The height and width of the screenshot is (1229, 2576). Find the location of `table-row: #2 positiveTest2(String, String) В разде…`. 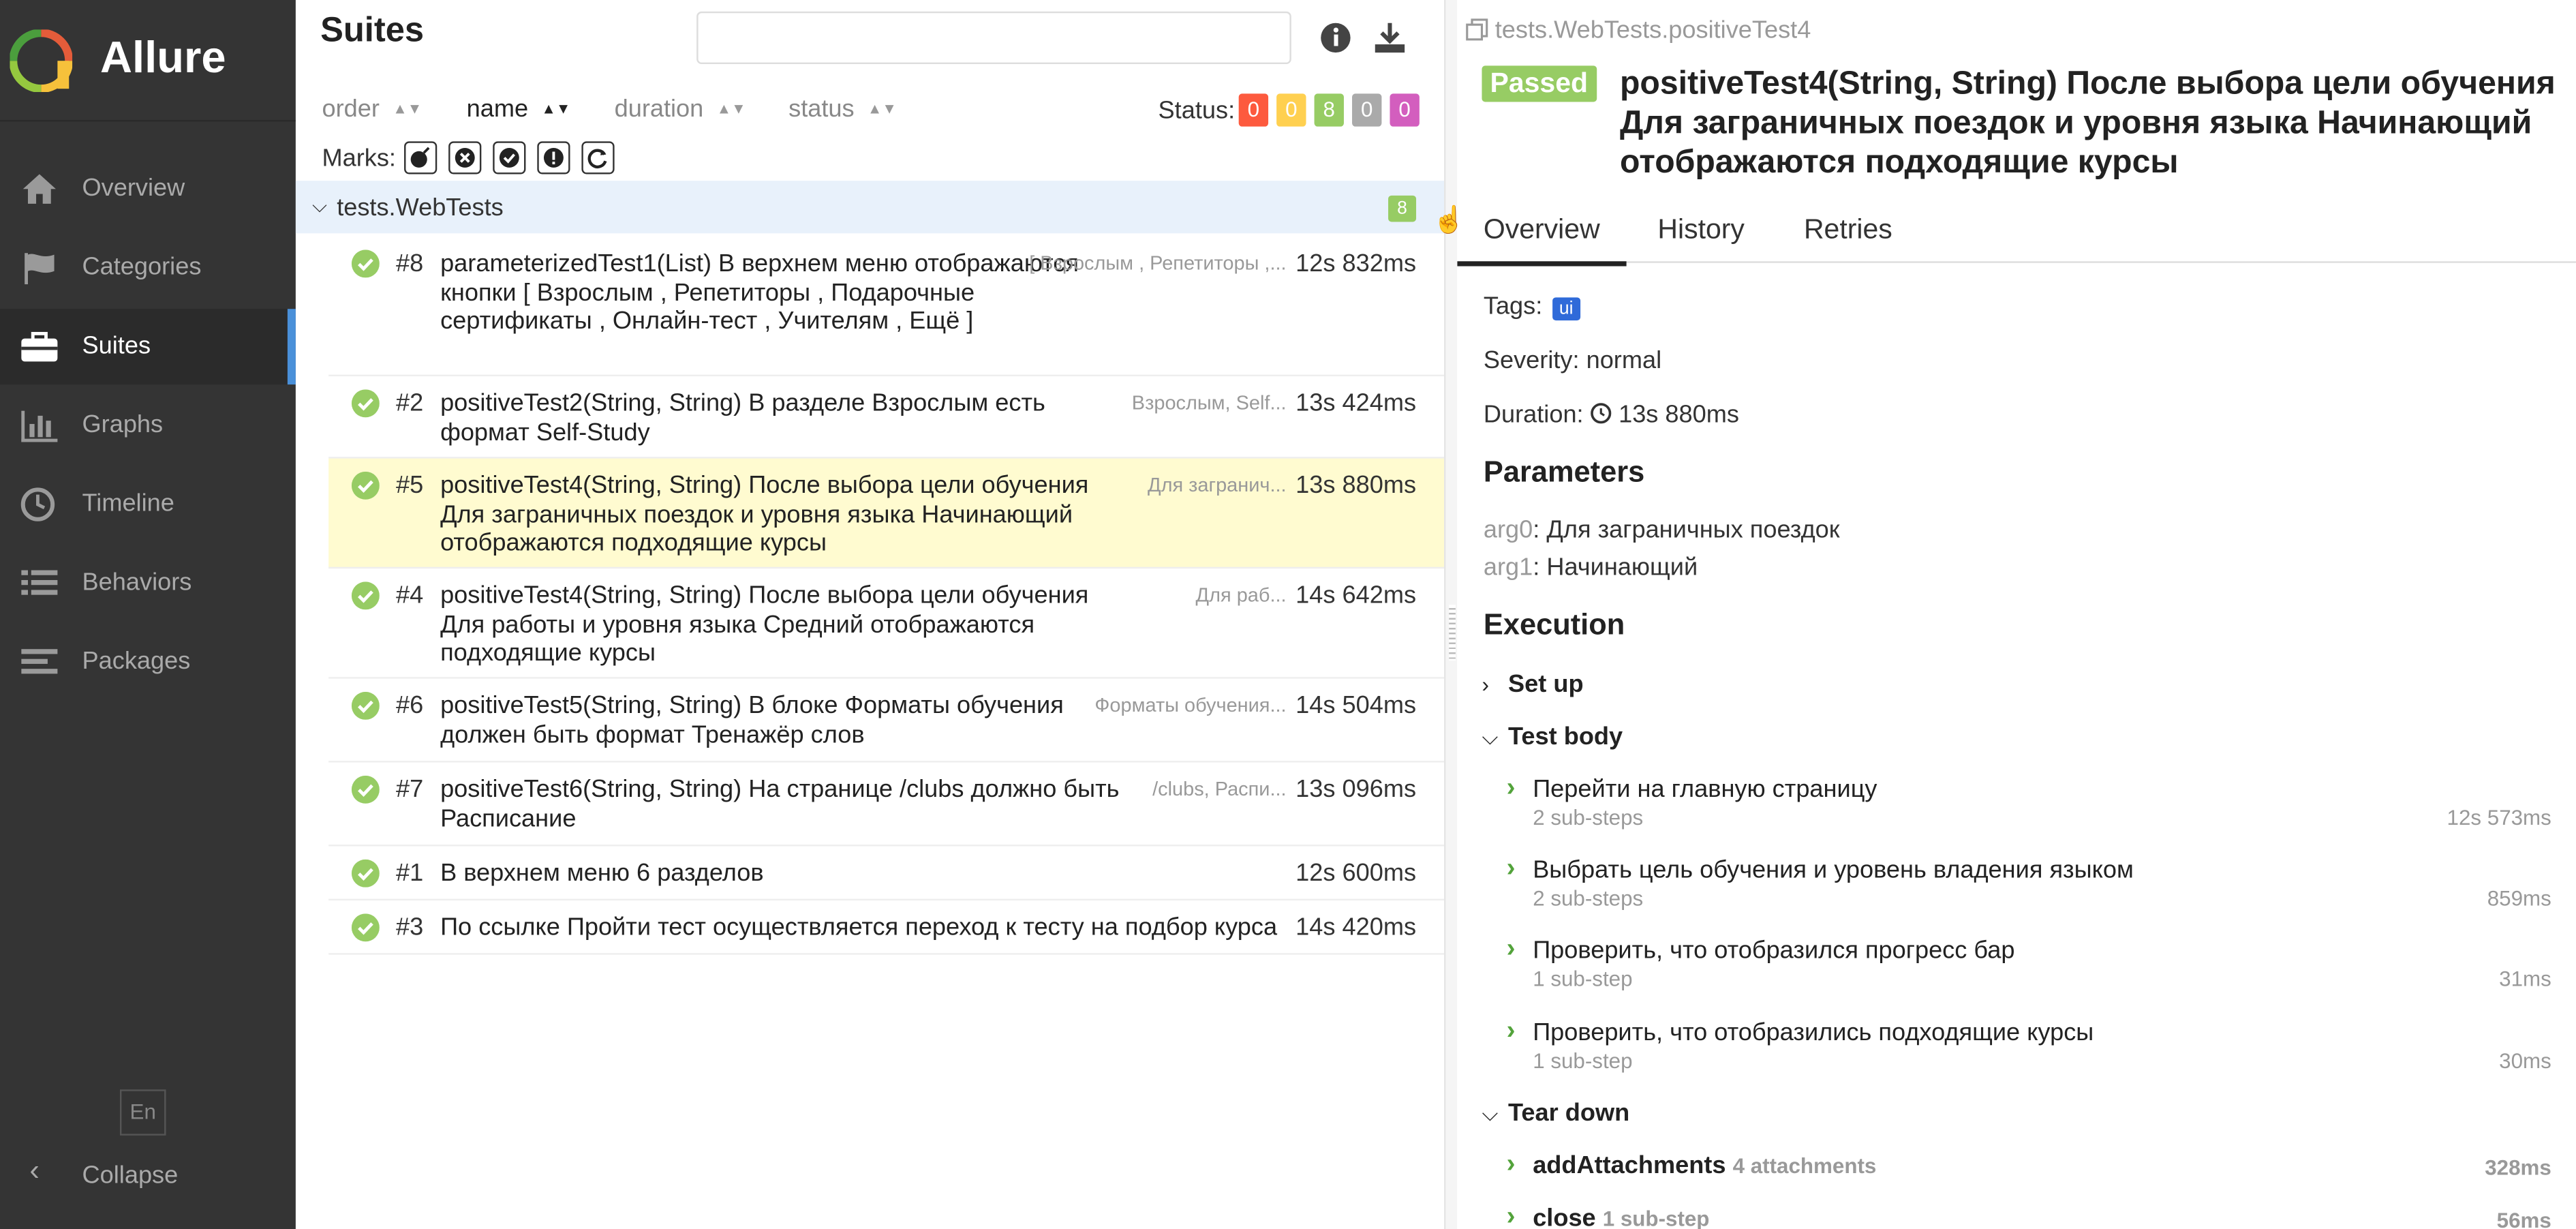

table-row: #2 positiveTest2(String, String) В разде… is located at coordinates (887, 417).